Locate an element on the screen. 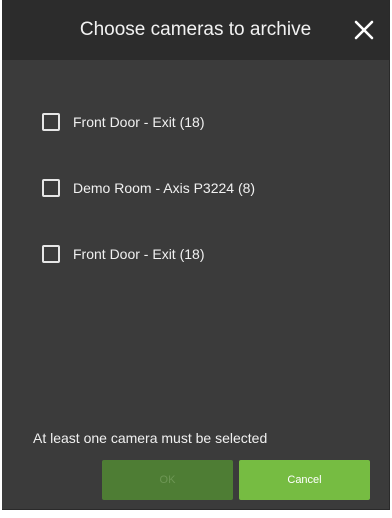 This screenshot has width=392, height=518. camera-item: Demo Room - Axis P3224 (8) is located at coordinates (148, 207).